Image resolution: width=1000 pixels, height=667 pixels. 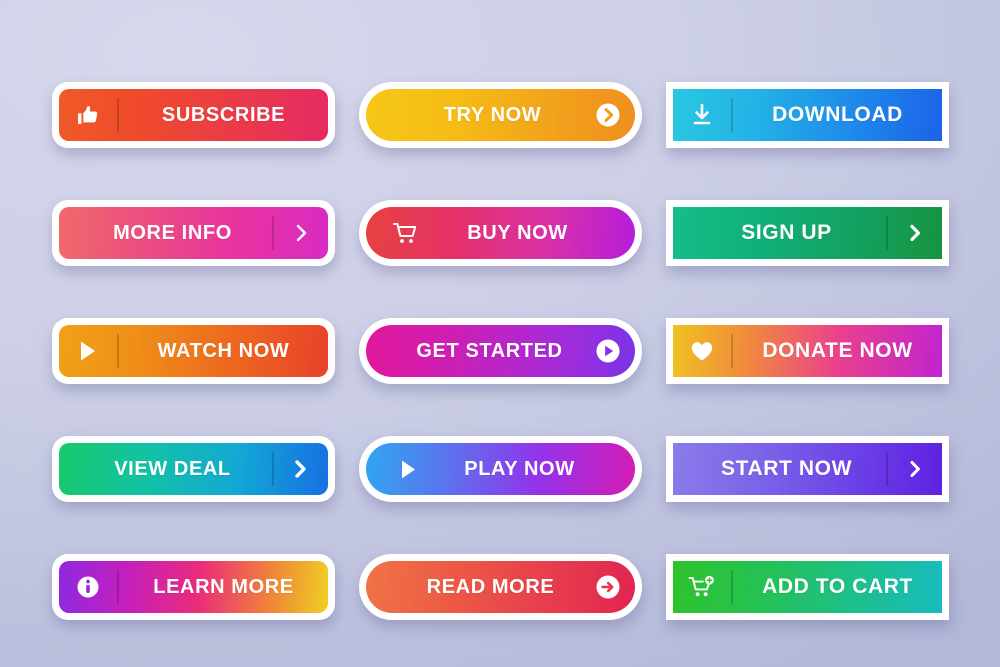 I want to click on sign-up-label: SIGN UP, so click(x=786, y=232).